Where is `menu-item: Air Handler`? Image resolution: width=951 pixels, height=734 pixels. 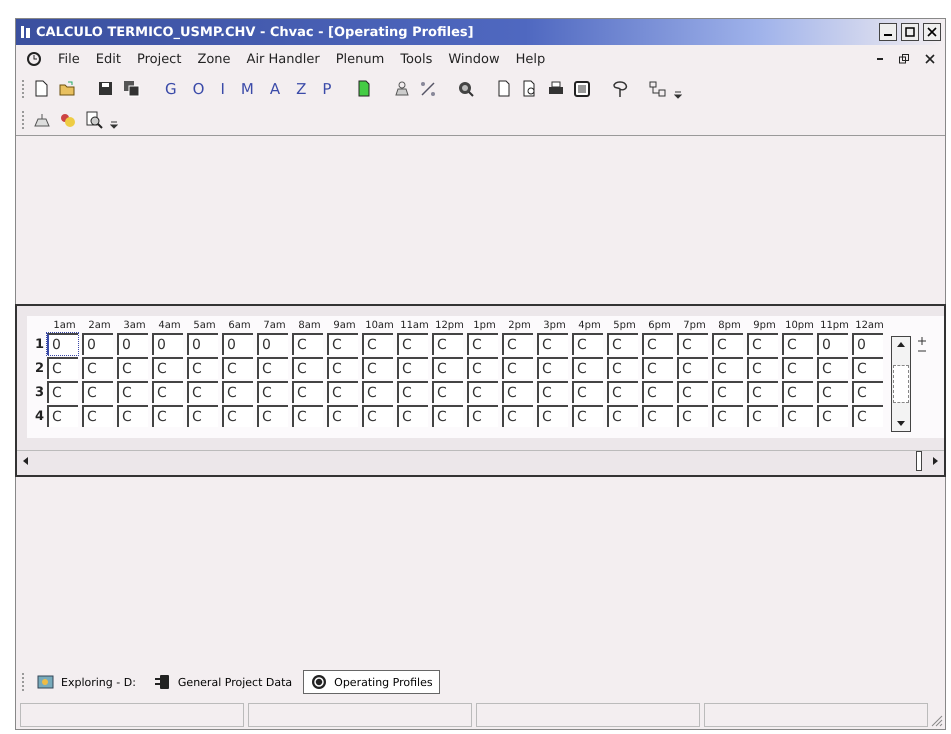
menu-item: Air Handler is located at coordinates (283, 59).